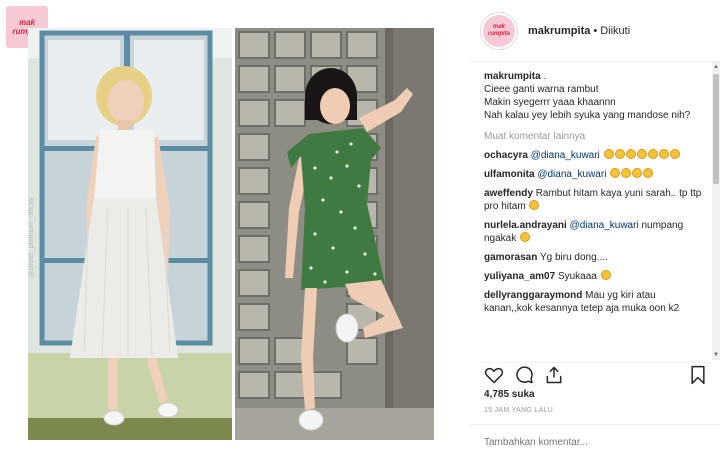 This screenshot has height=461, width=720. Describe the element at coordinates (508, 193) in the screenshot. I see `comment-username: aweffendy` at that location.